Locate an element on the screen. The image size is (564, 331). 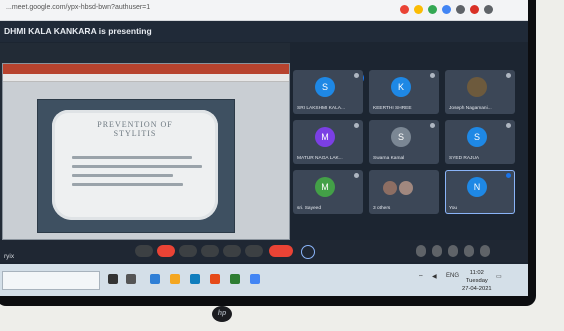
participant-tile: S SYED RAJUA is located at coordinates (480, 142).